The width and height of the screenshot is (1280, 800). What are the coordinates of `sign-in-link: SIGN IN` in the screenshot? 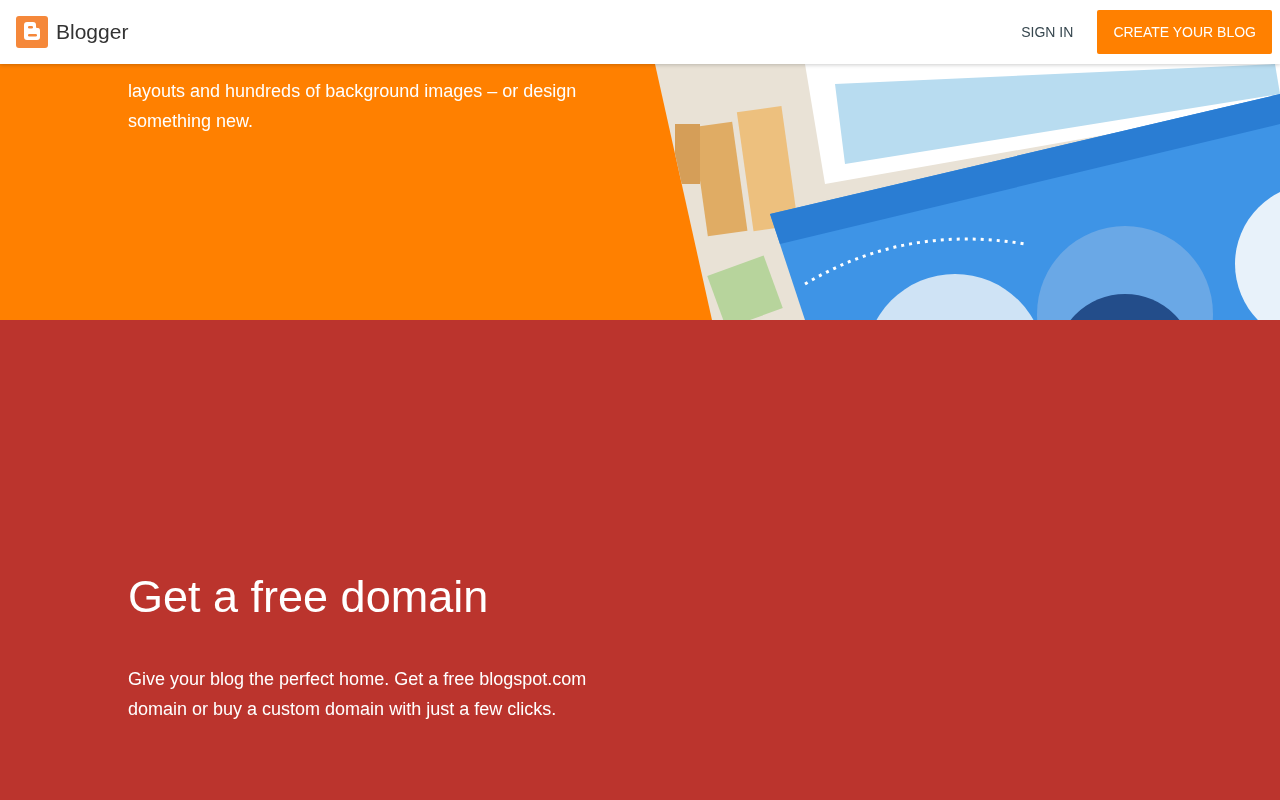 It's located at (1047, 32).